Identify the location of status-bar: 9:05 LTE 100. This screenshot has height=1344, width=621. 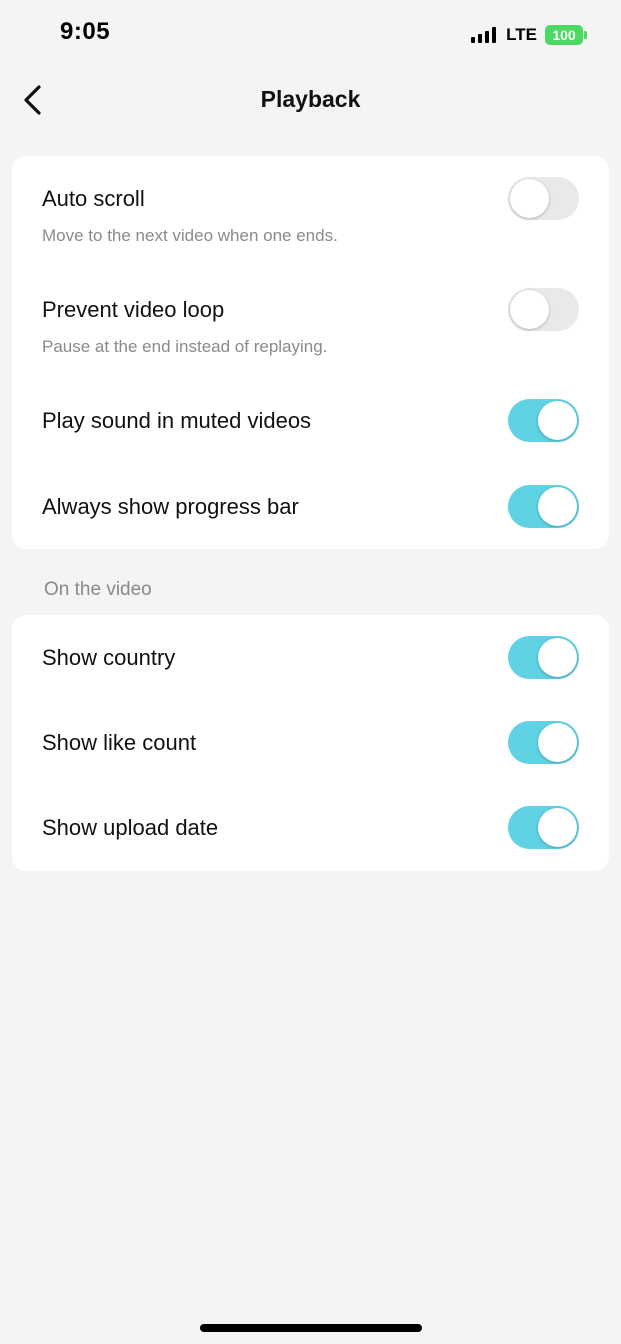
(310, 35).